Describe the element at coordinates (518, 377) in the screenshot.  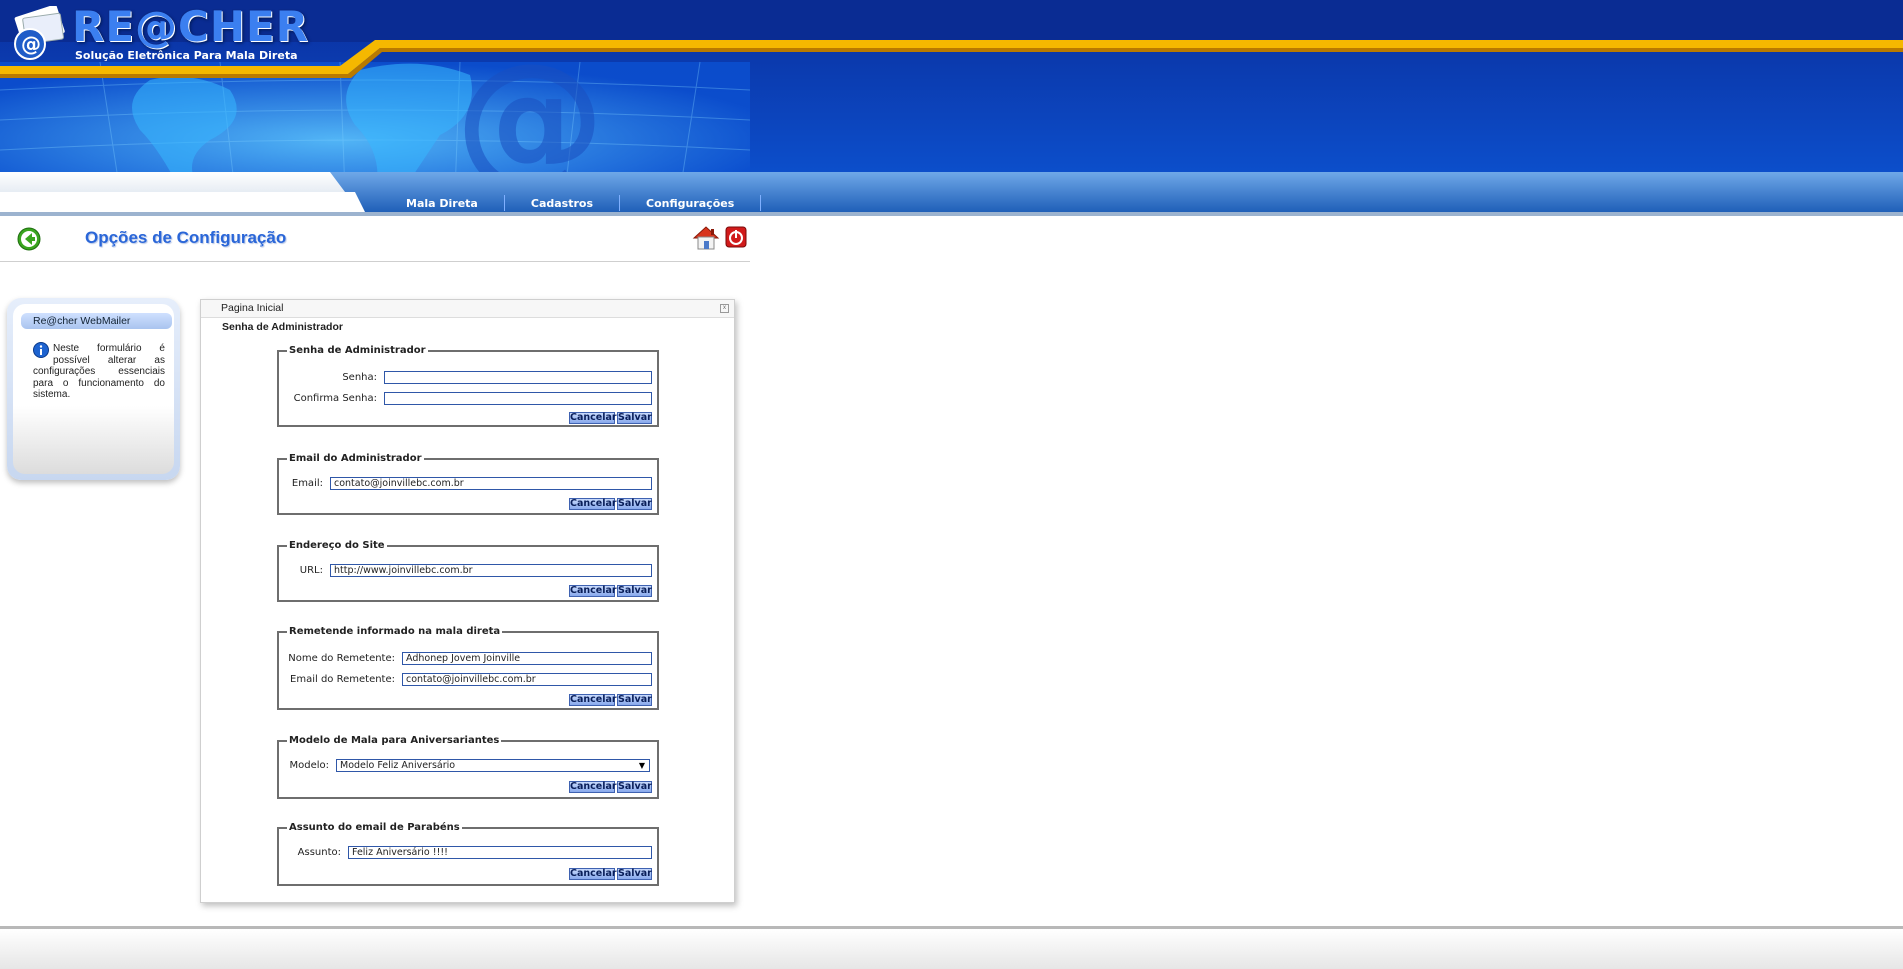
I see `password-input` at that location.